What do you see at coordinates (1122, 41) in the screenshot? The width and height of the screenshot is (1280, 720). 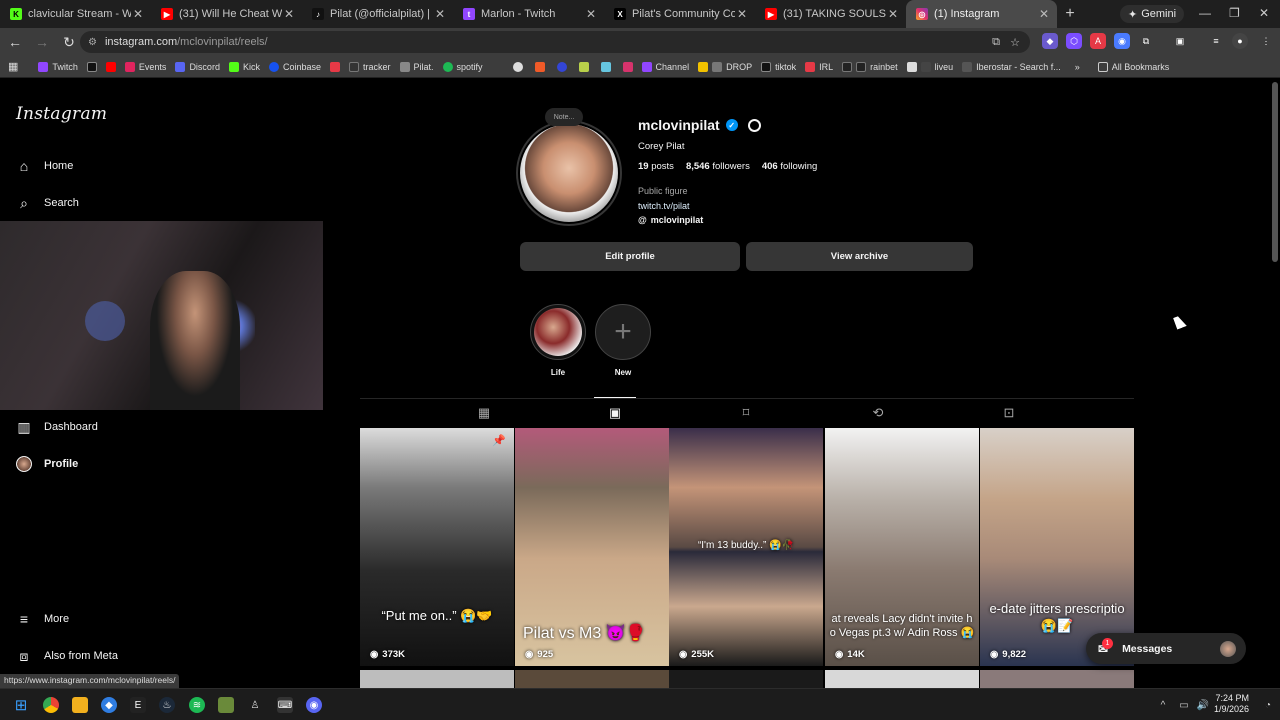 I see `extension-icon: ◉` at bounding box center [1122, 41].